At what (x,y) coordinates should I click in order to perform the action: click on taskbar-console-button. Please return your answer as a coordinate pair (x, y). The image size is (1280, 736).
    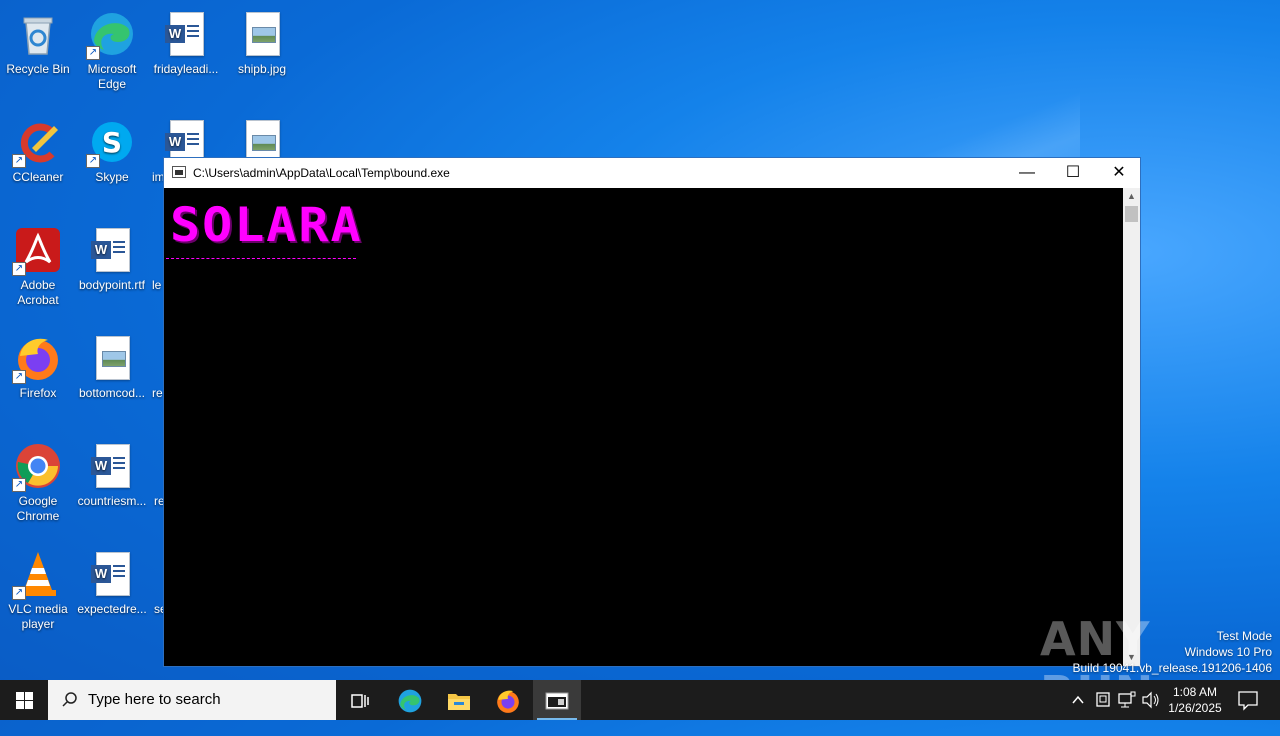
    Looking at the image, I should click on (557, 700).